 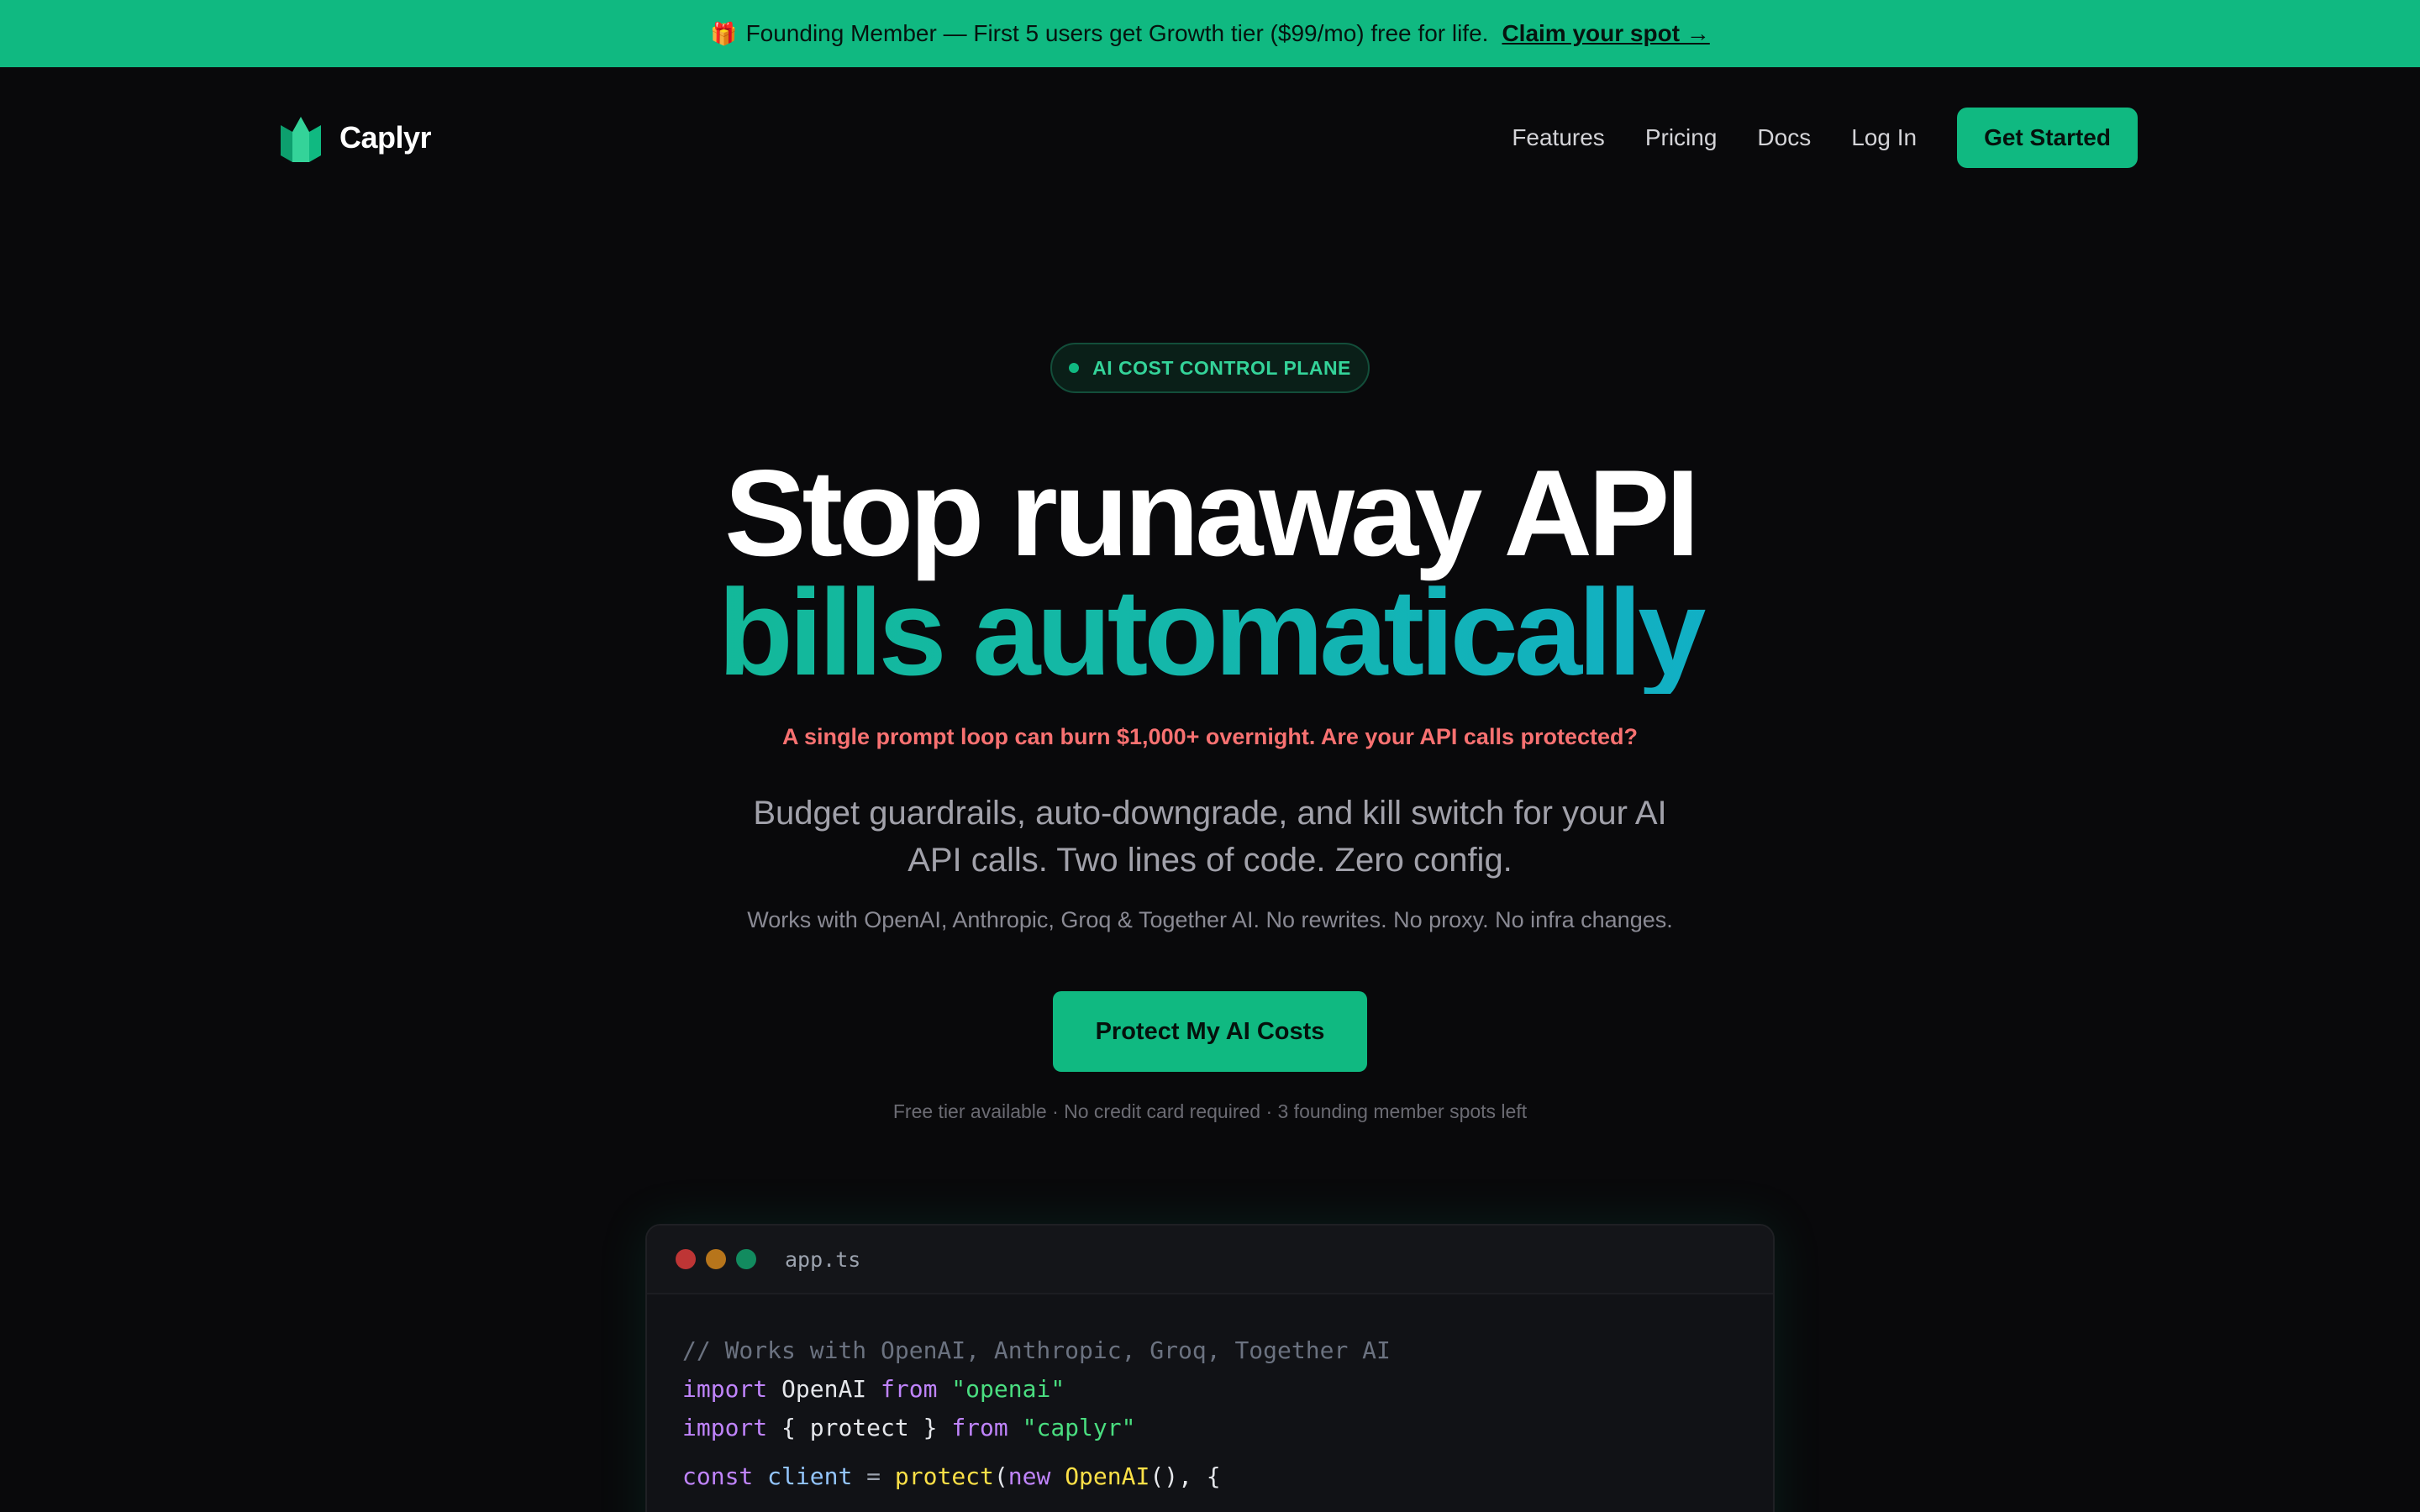 What do you see at coordinates (301, 137) in the screenshot?
I see `caplyr-logo-icon` at bounding box center [301, 137].